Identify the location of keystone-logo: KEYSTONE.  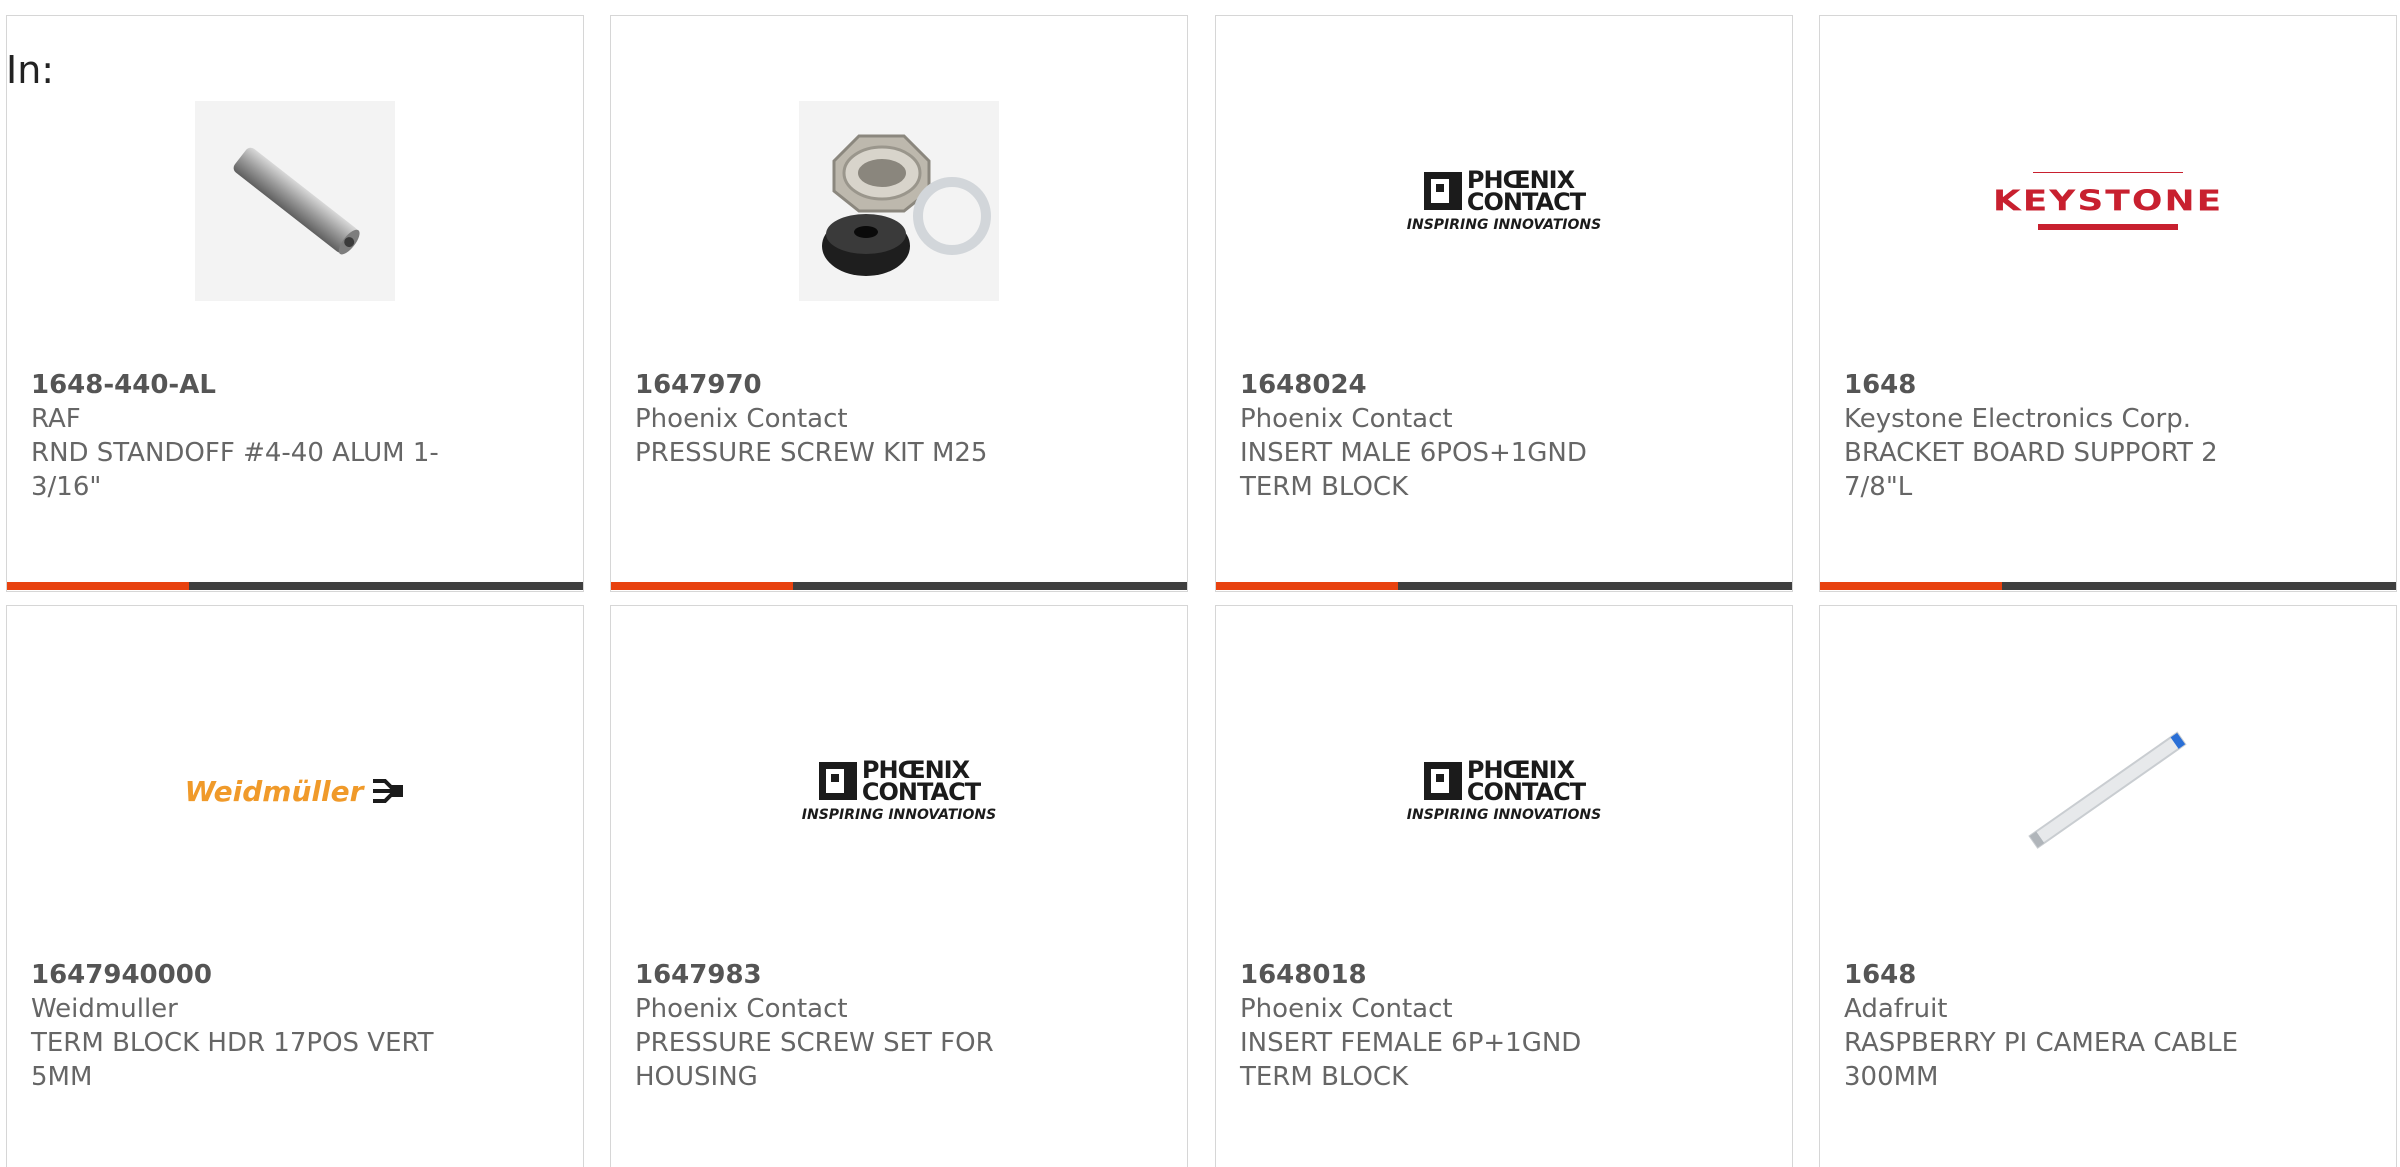
(2108, 201).